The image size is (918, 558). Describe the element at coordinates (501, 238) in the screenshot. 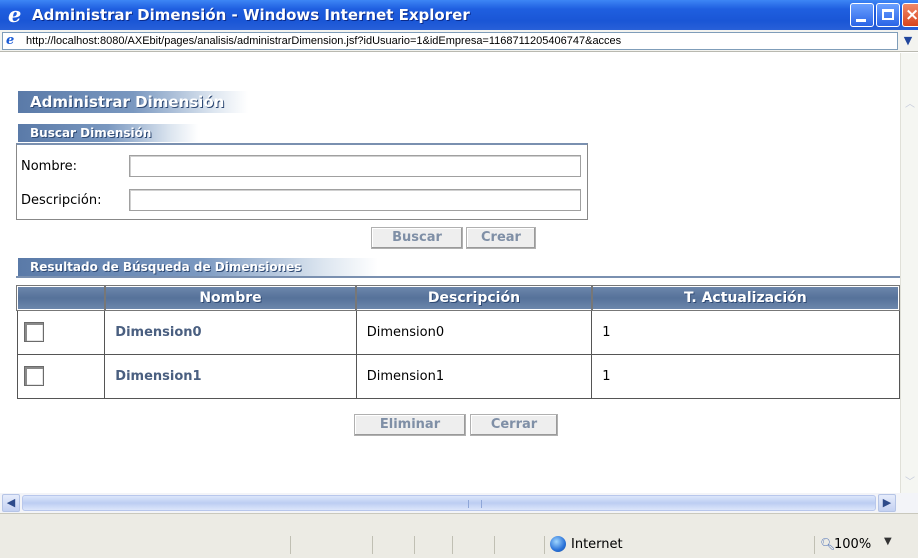

I see `crear-button: Crear` at that location.